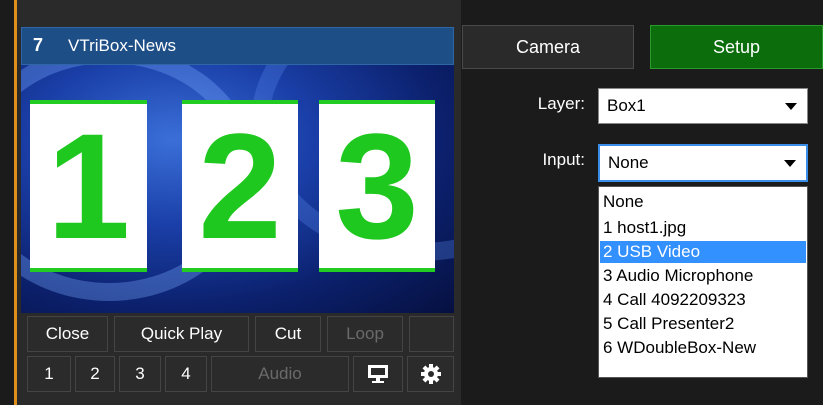  I want to click on settings-button, so click(430, 374).